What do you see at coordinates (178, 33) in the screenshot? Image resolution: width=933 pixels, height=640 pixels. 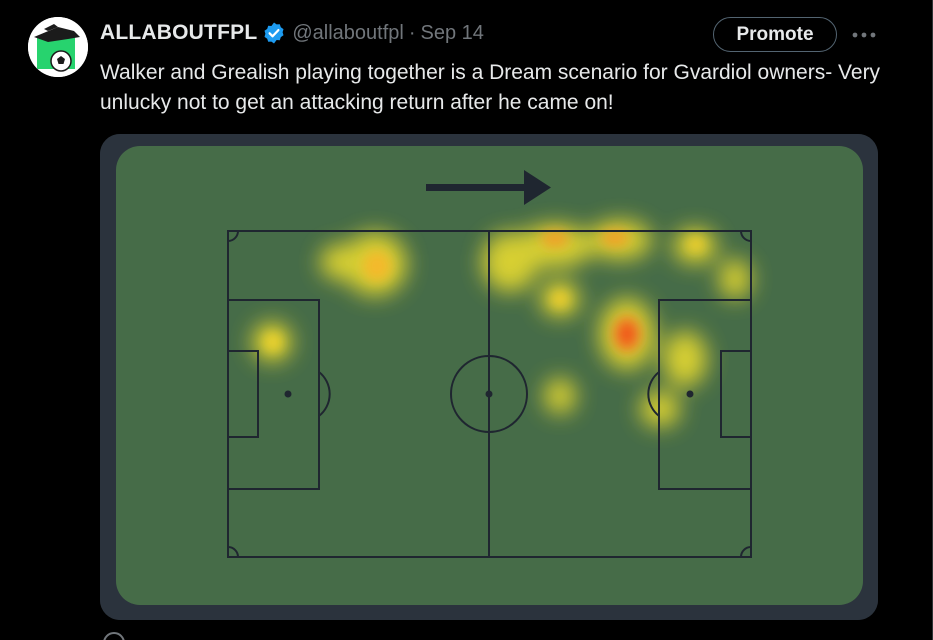 I see `display-name: ALLABOUTFPL` at bounding box center [178, 33].